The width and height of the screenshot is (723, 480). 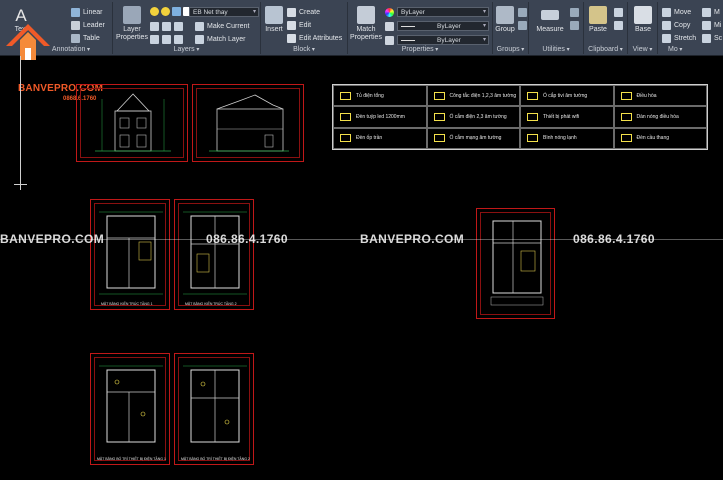 I want to click on properties-panel-title: Properties, so click(x=420, y=49).